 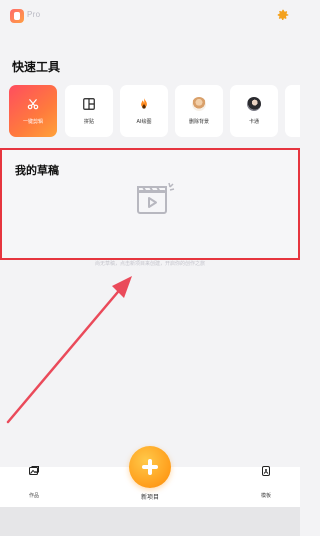 I want to click on gear-icon, so click(x=283, y=15).